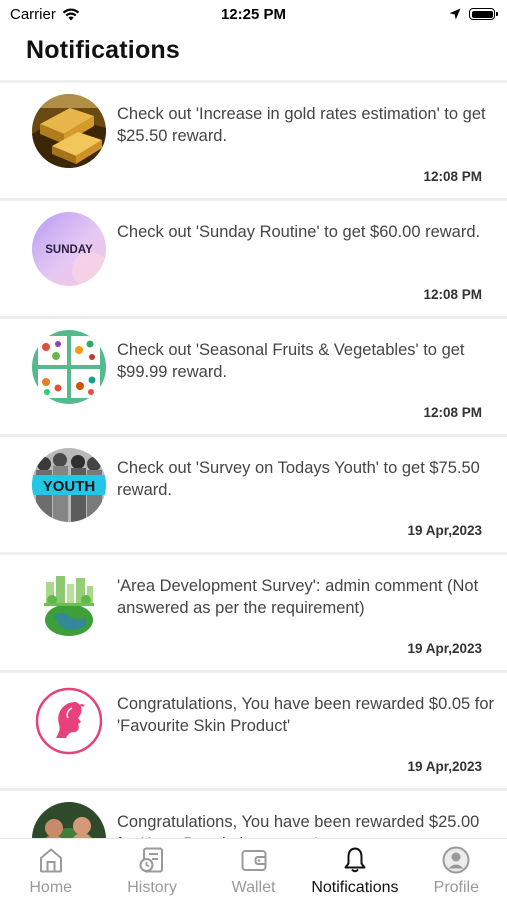  Describe the element at coordinates (69, 820) in the screenshot. I see `population-image` at that location.